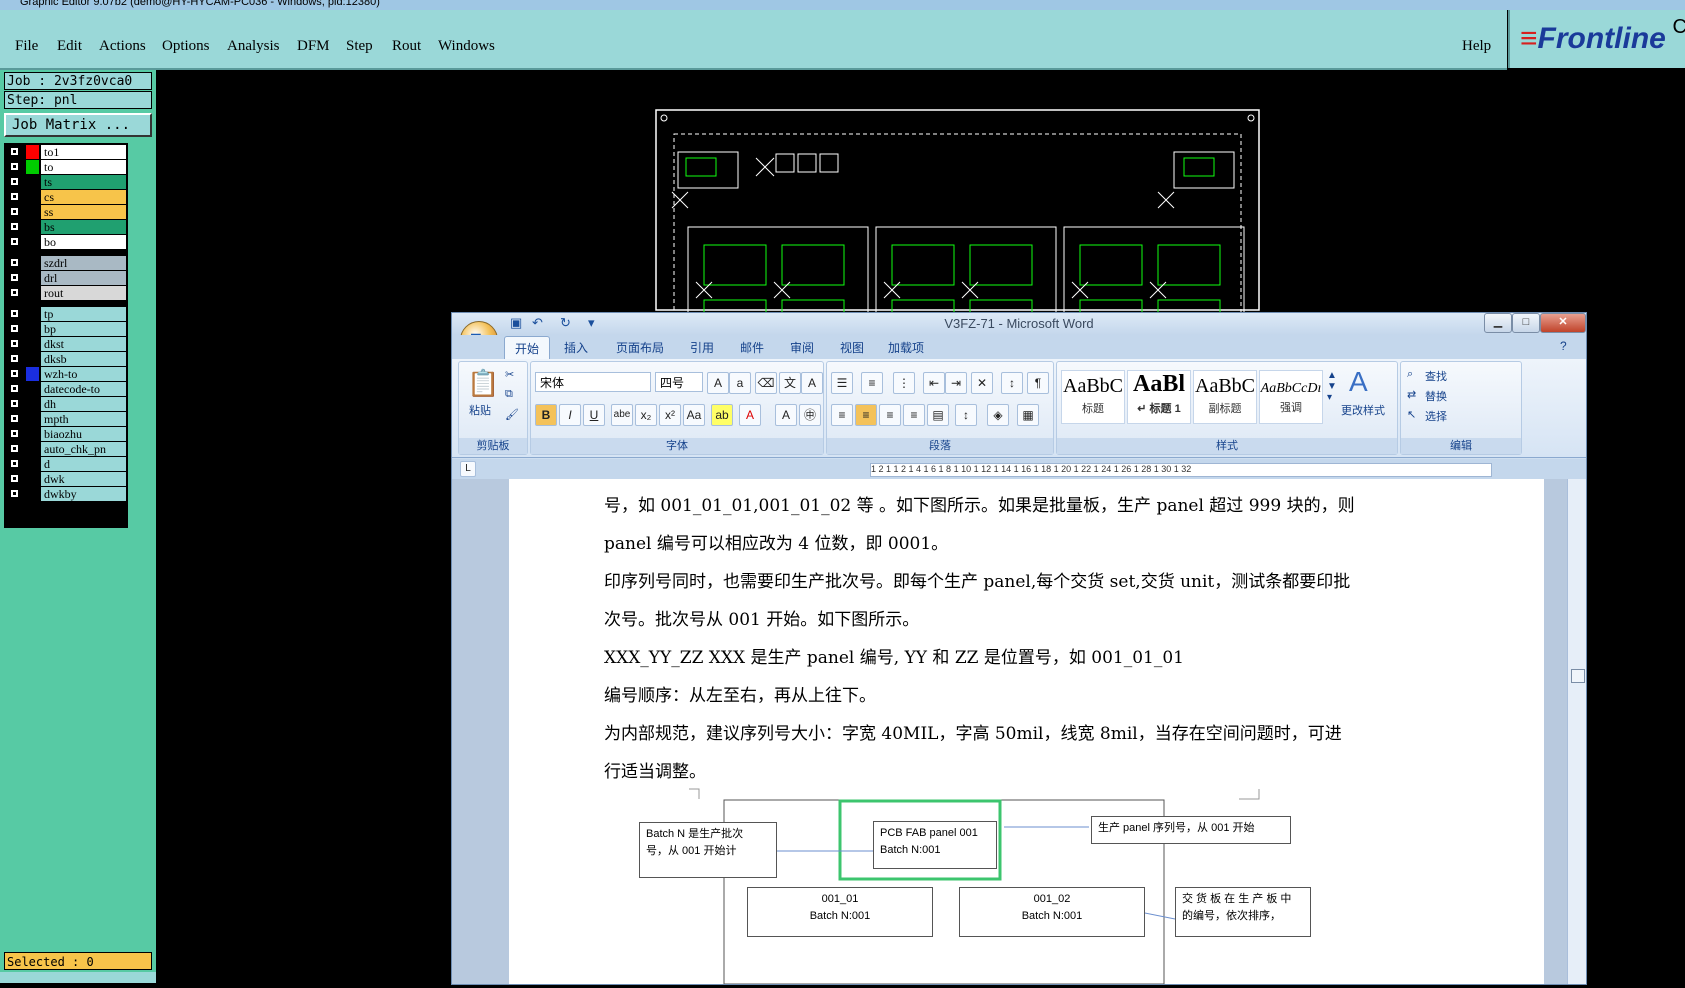 The width and height of the screenshot is (1685, 988). Describe the element at coordinates (752, 347) in the screenshot. I see `tab-mailings: 邮件` at that location.